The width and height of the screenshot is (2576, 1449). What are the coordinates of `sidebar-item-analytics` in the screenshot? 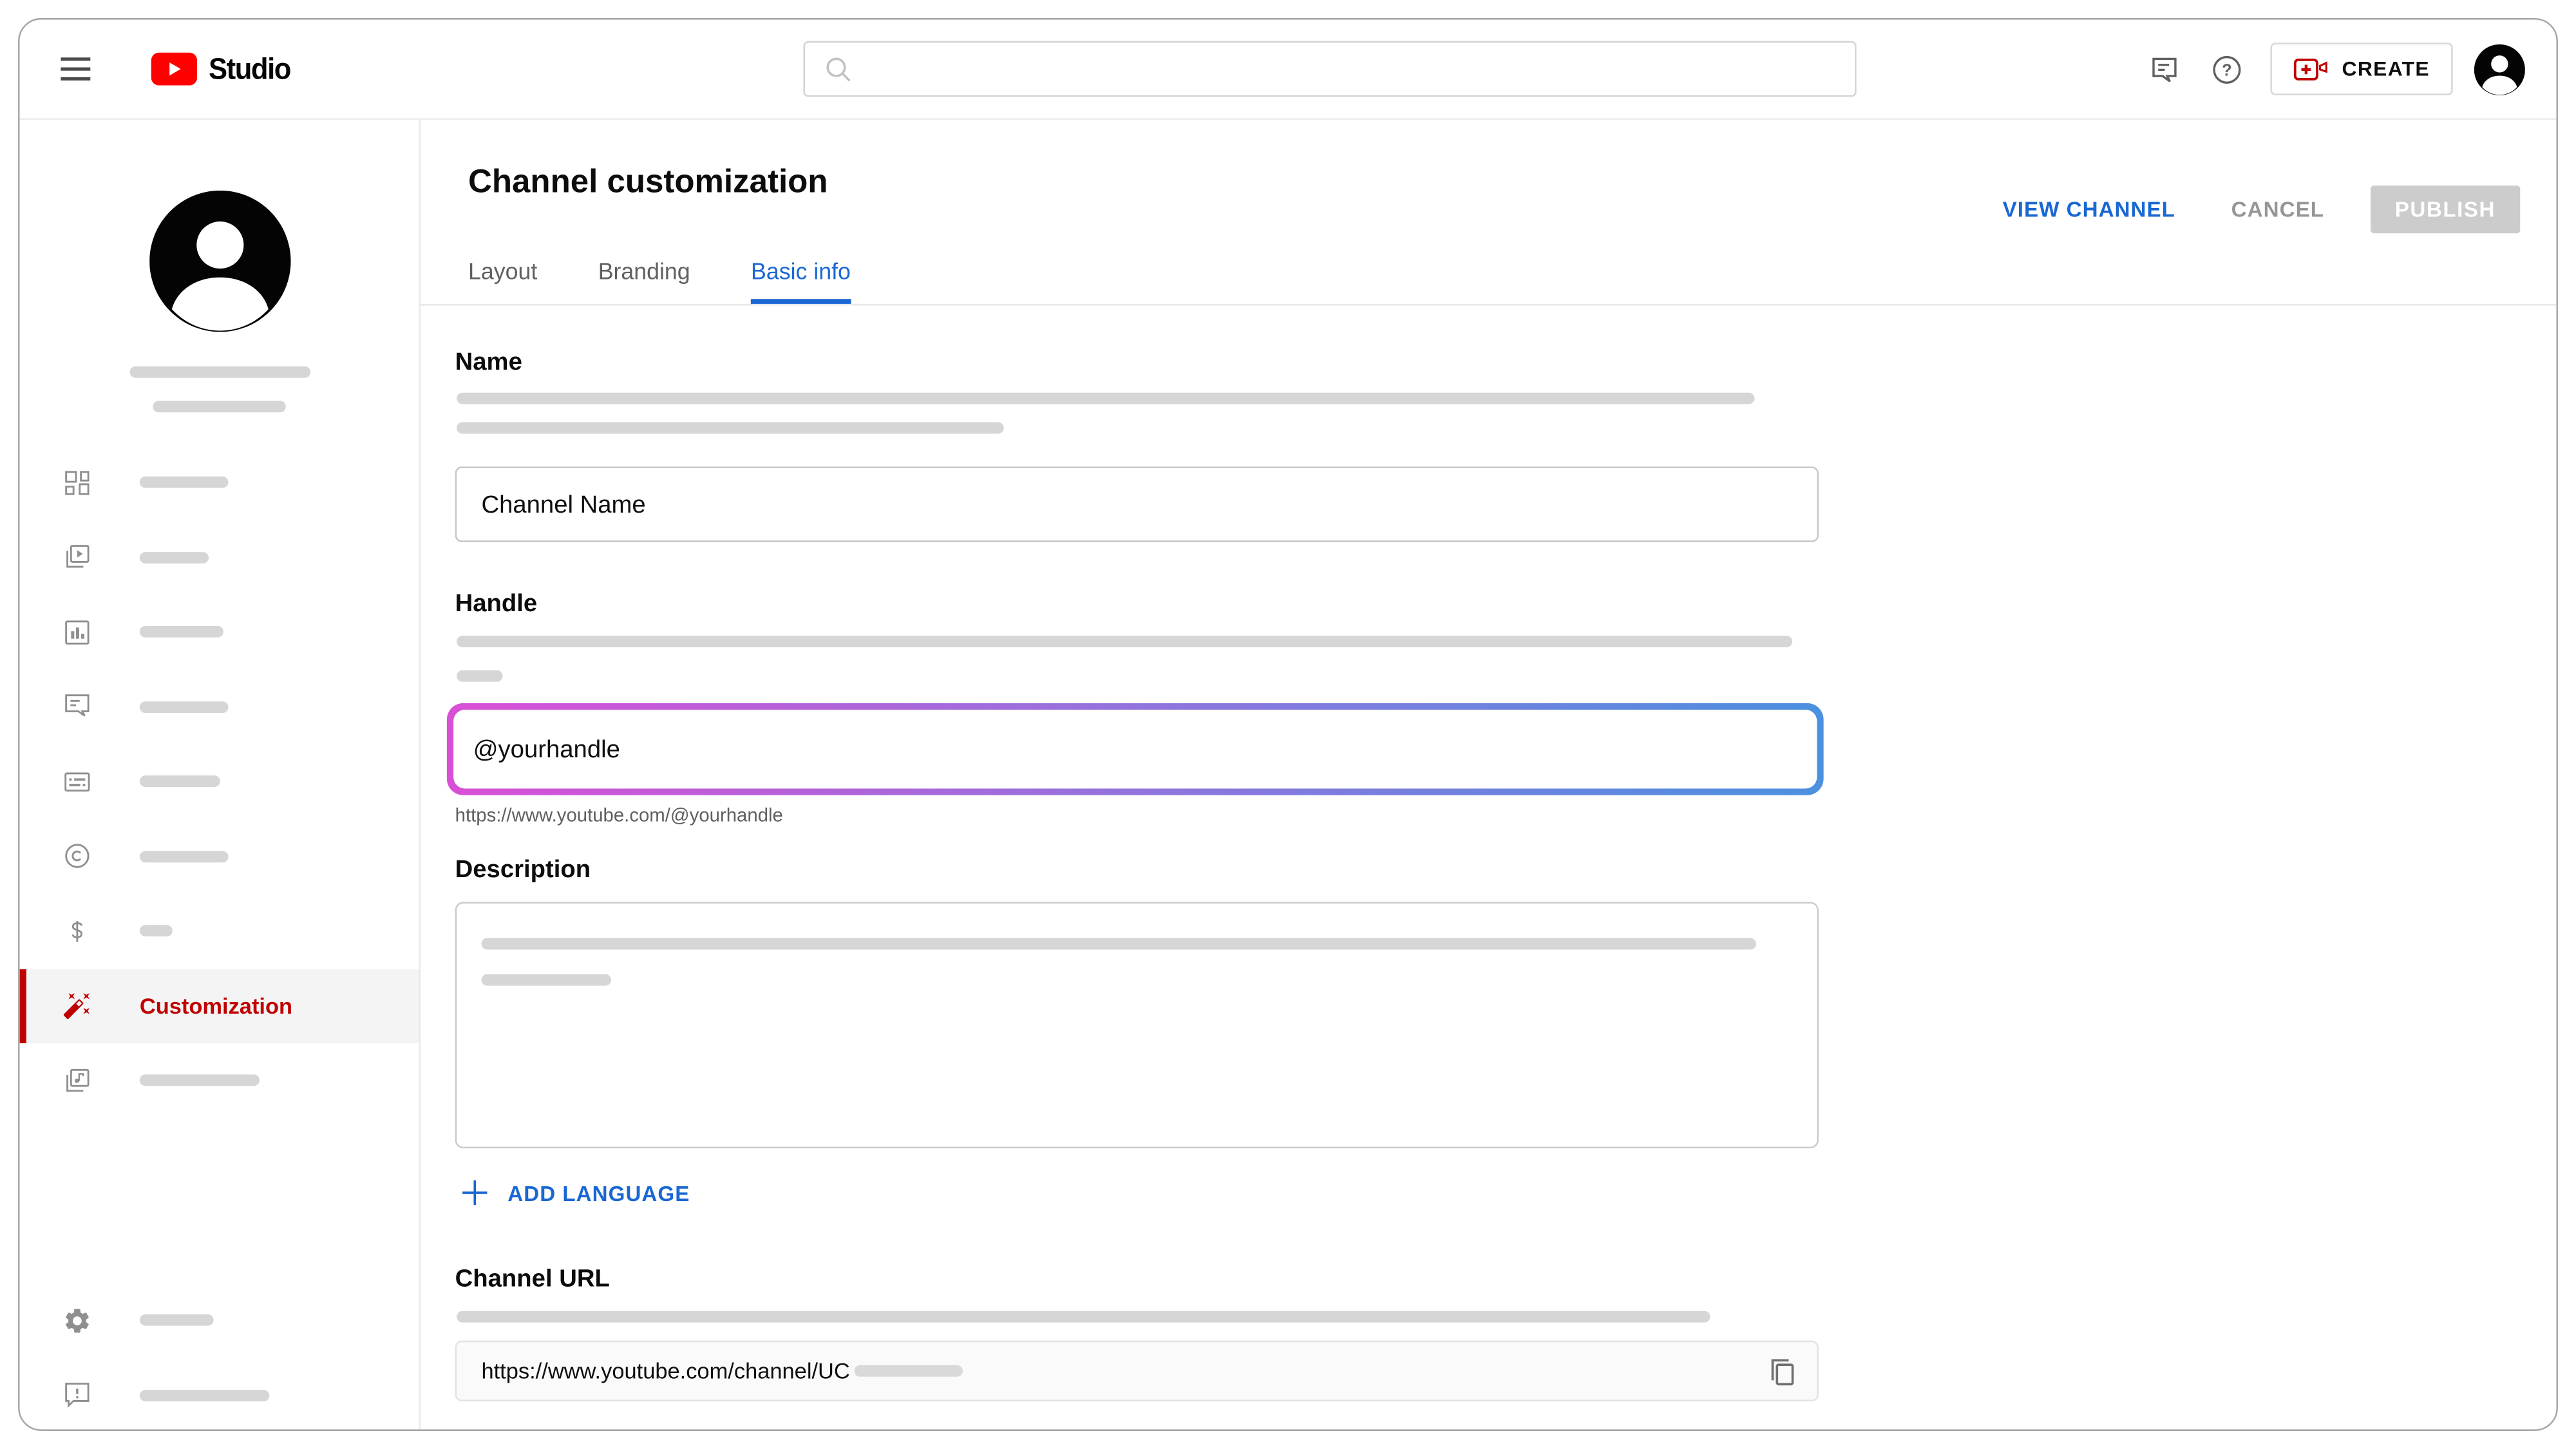 It's located at (219, 631).